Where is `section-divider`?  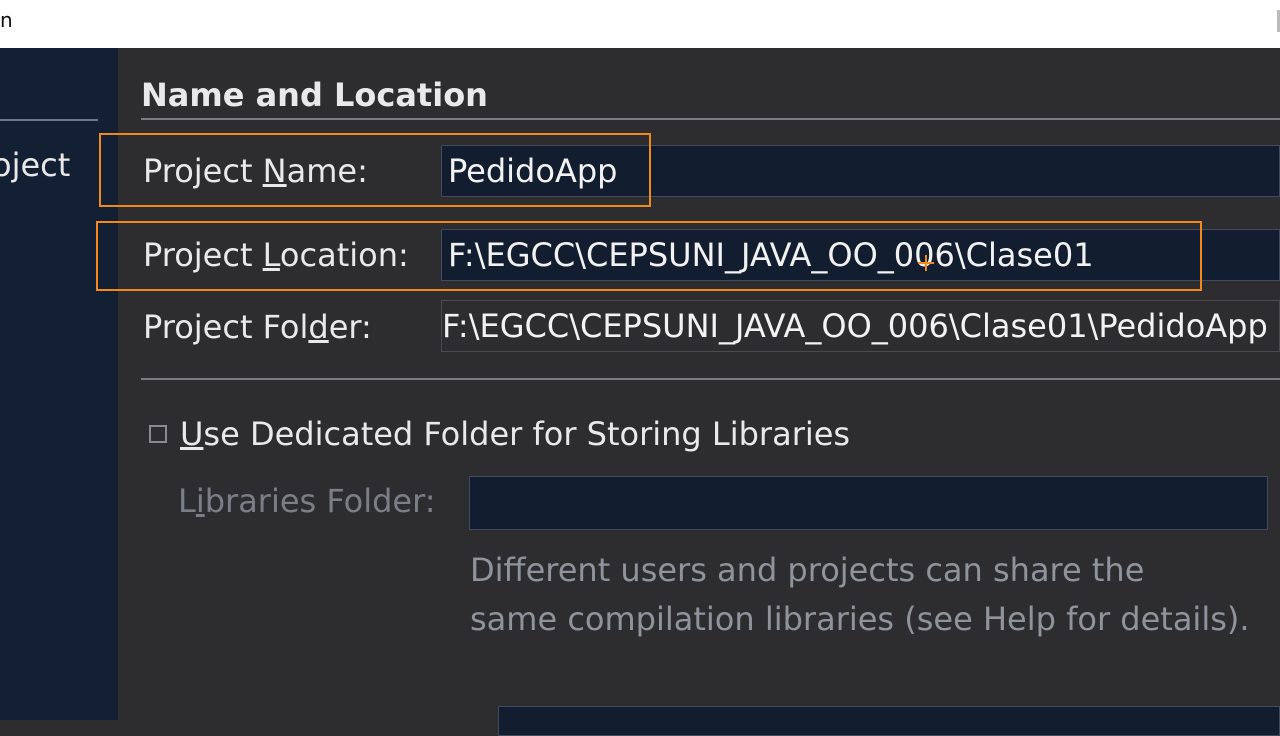
section-divider is located at coordinates (710, 119).